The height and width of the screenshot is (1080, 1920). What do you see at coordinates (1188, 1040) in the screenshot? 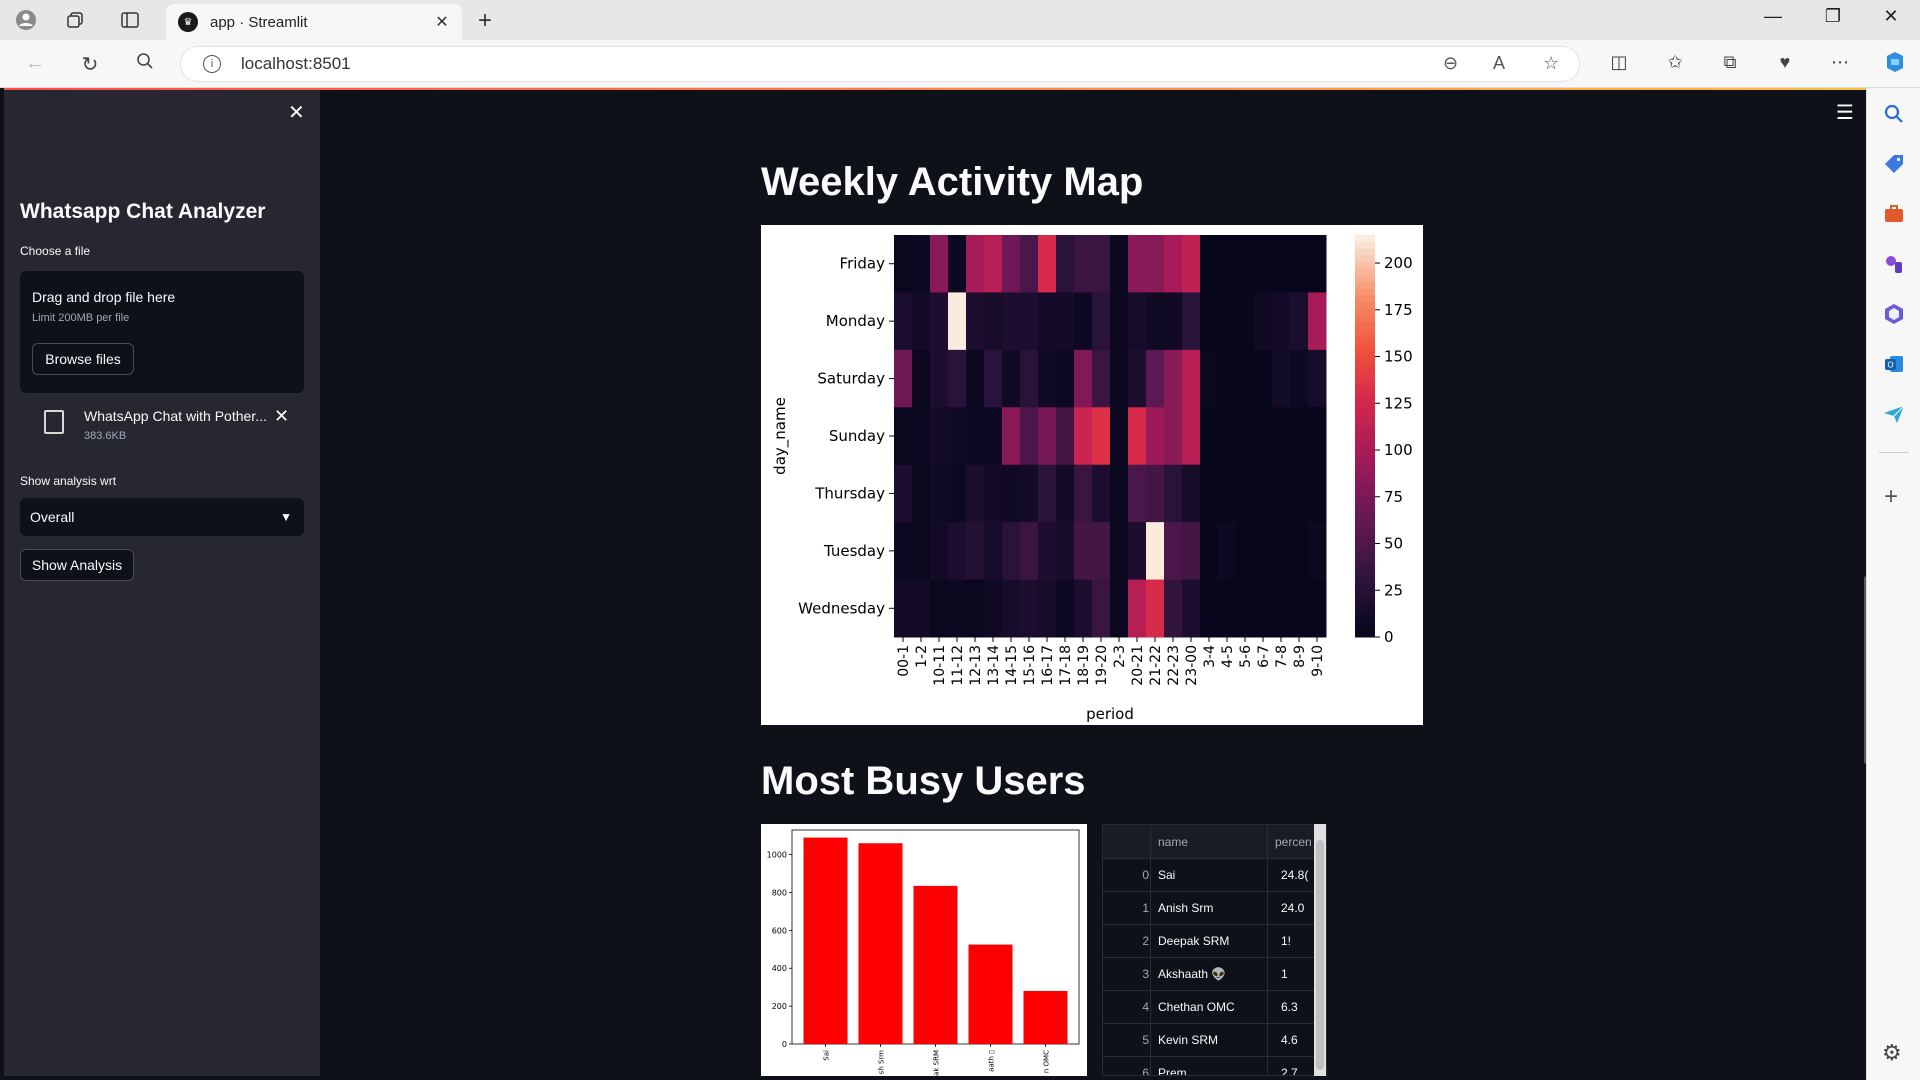
I see `cell-name: Kevin SRM` at bounding box center [1188, 1040].